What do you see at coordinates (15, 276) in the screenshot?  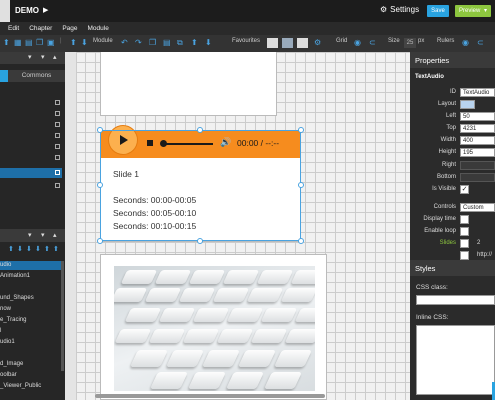 I see `page-item: Animation1` at bounding box center [15, 276].